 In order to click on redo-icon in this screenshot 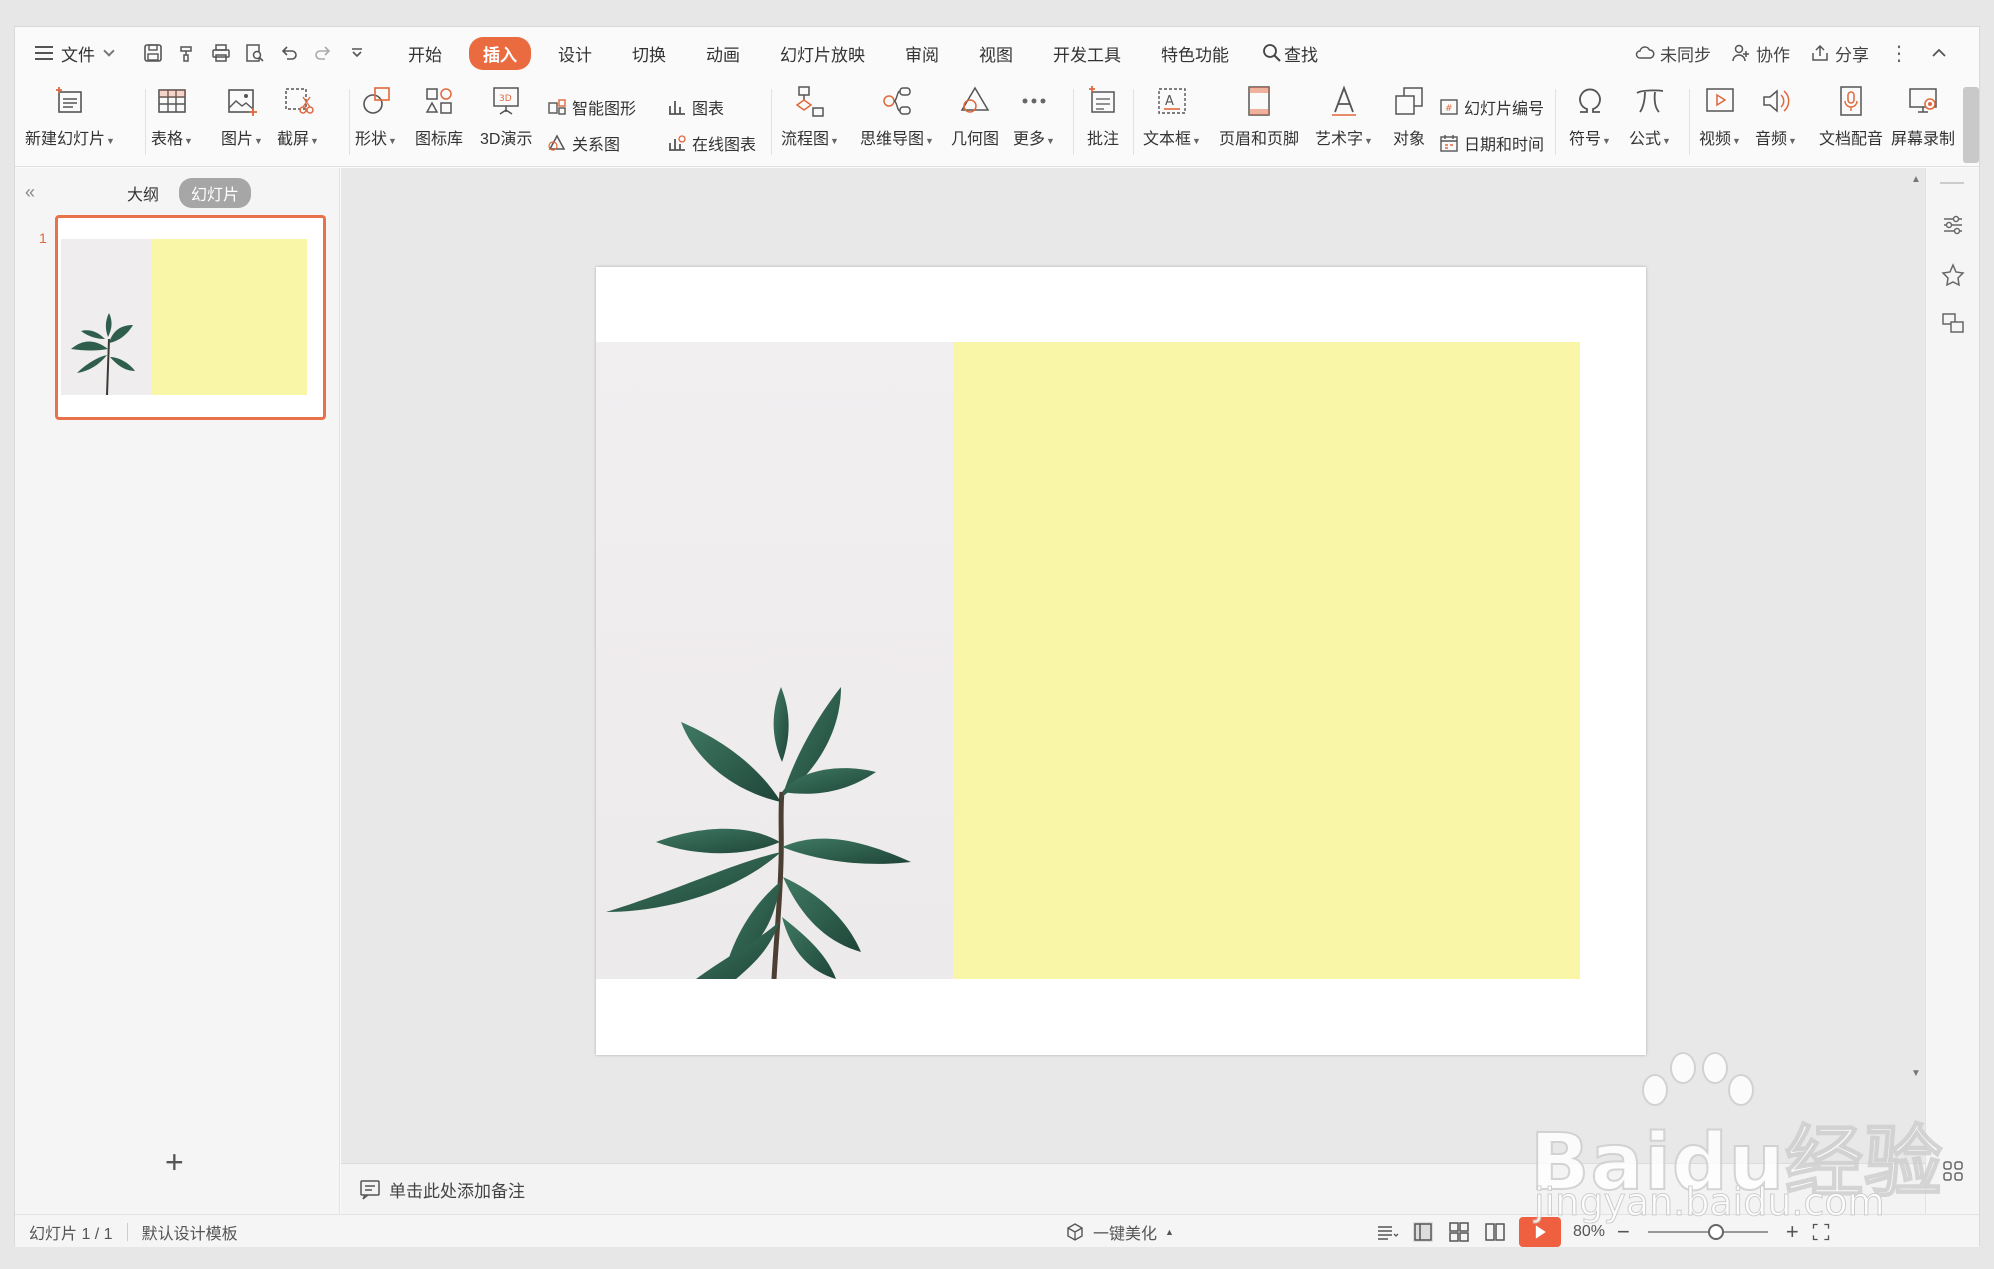, I will do `click(323, 53)`.